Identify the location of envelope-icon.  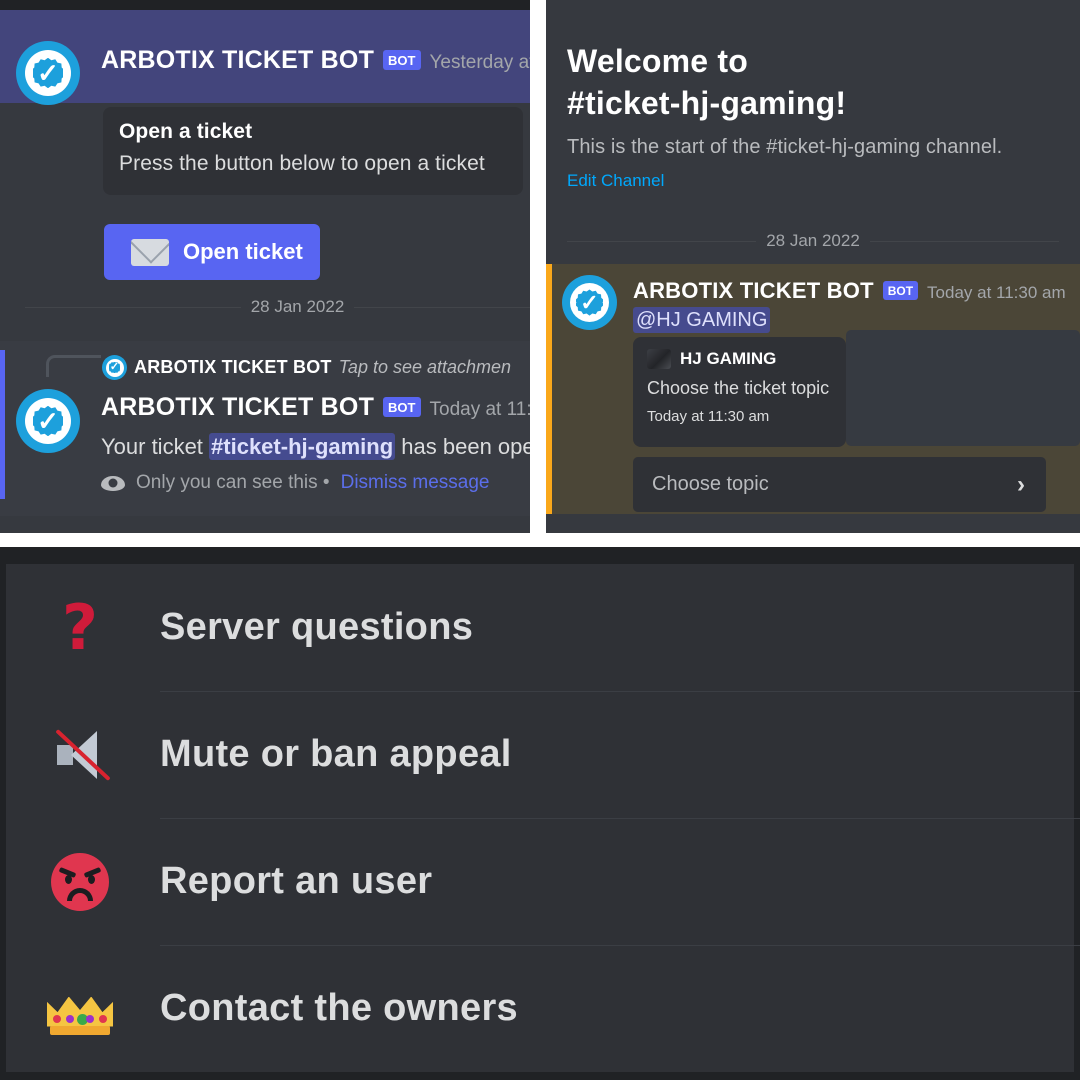
(150, 252).